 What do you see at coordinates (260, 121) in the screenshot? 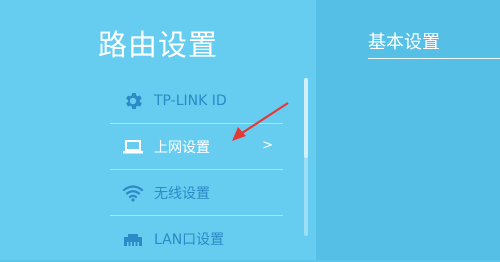
I see `annotation-arrow-icon` at bounding box center [260, 121].